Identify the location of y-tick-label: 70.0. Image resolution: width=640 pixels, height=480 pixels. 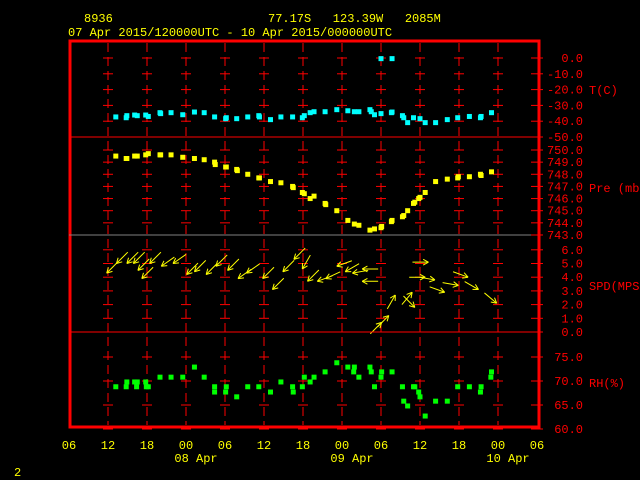
(568, 382).